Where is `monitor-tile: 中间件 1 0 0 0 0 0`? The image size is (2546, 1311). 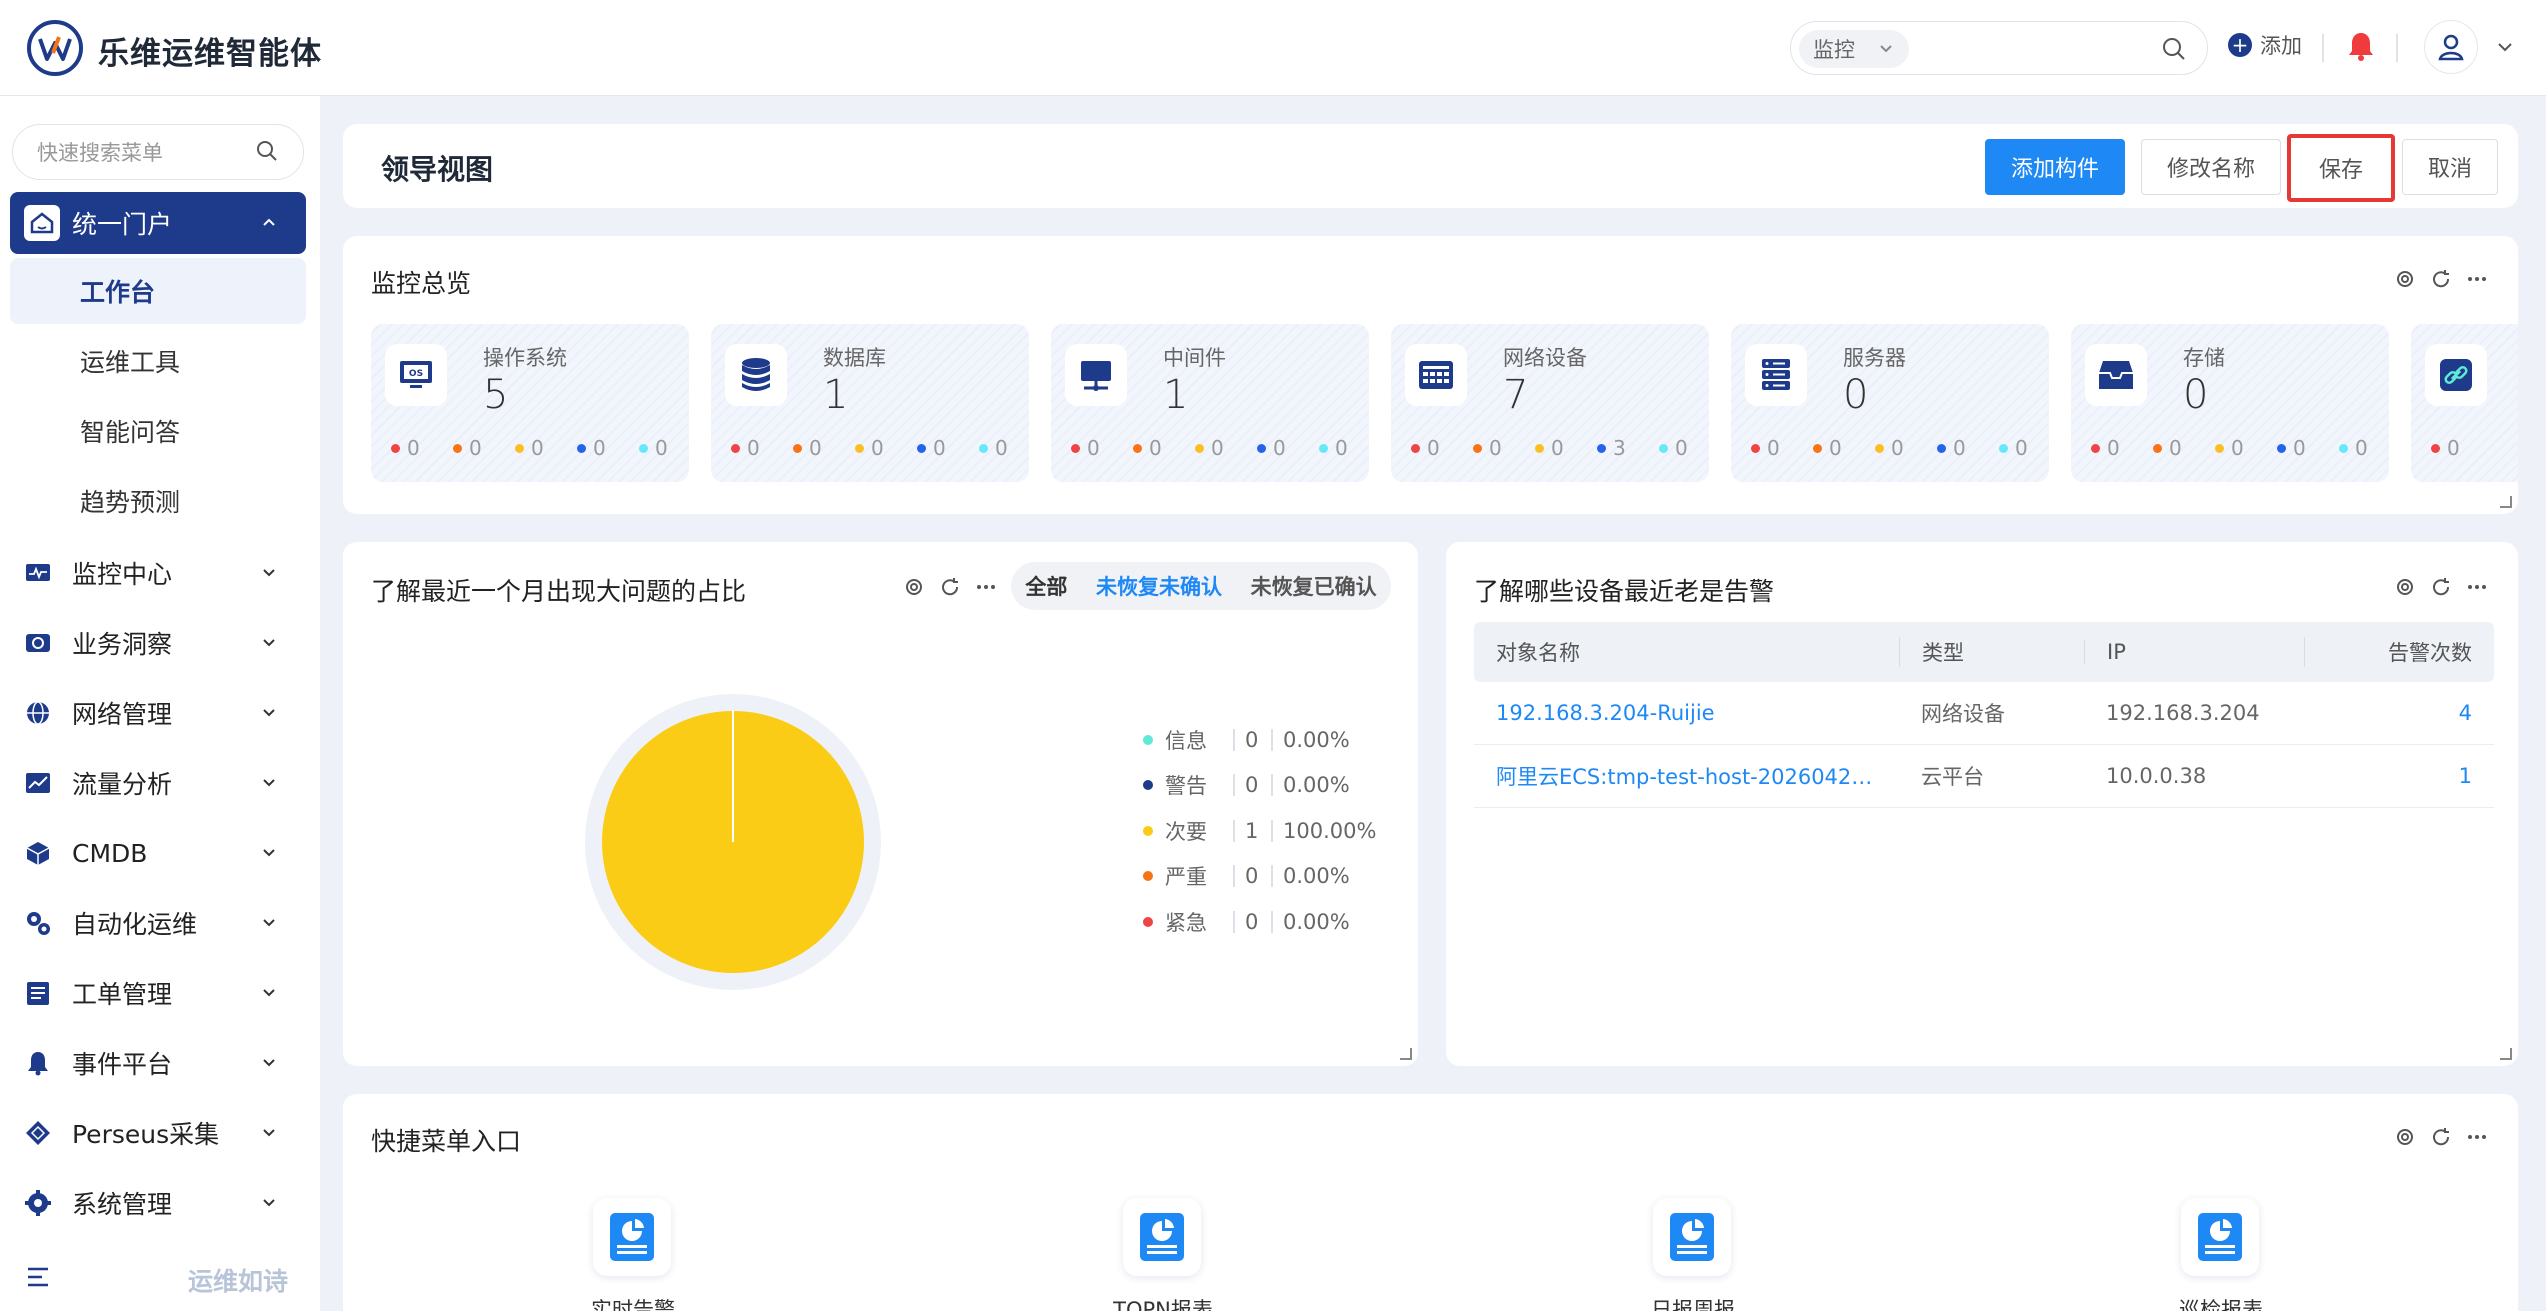 monitor-tile: 中间件 1 0 0 0 0 0 is located at coordinates (1210, 403).